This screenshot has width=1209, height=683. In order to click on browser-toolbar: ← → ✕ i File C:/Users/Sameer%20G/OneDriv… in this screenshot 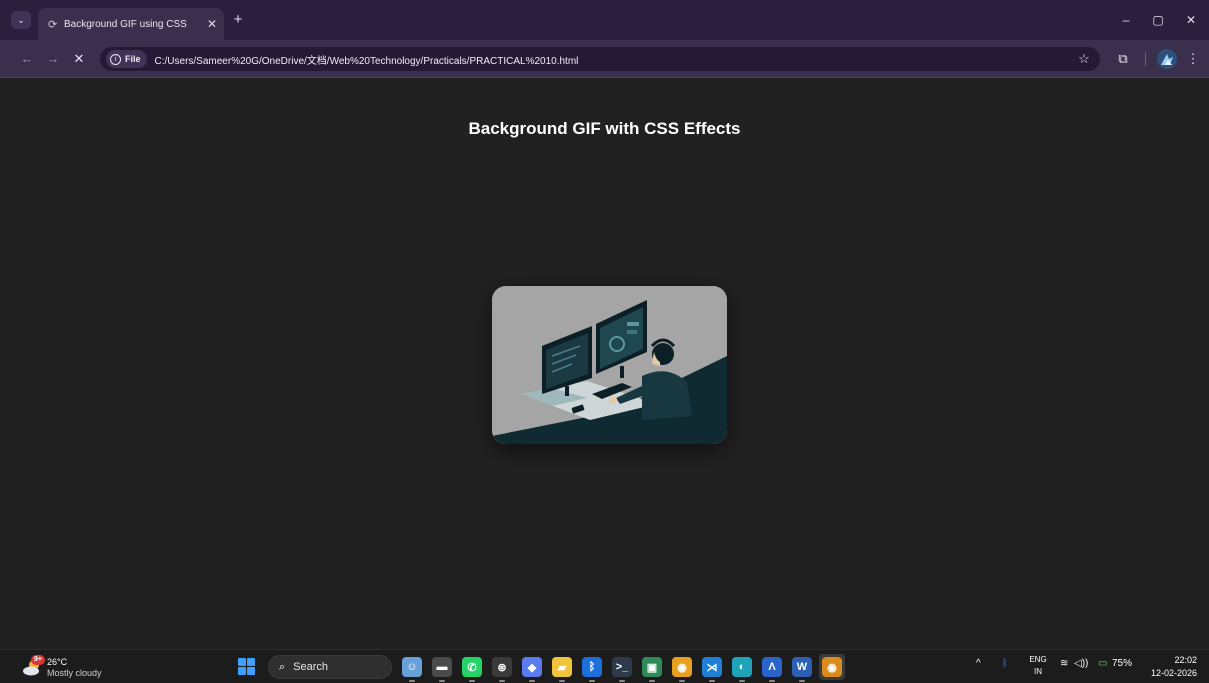, I will do `click(604, 59)`.